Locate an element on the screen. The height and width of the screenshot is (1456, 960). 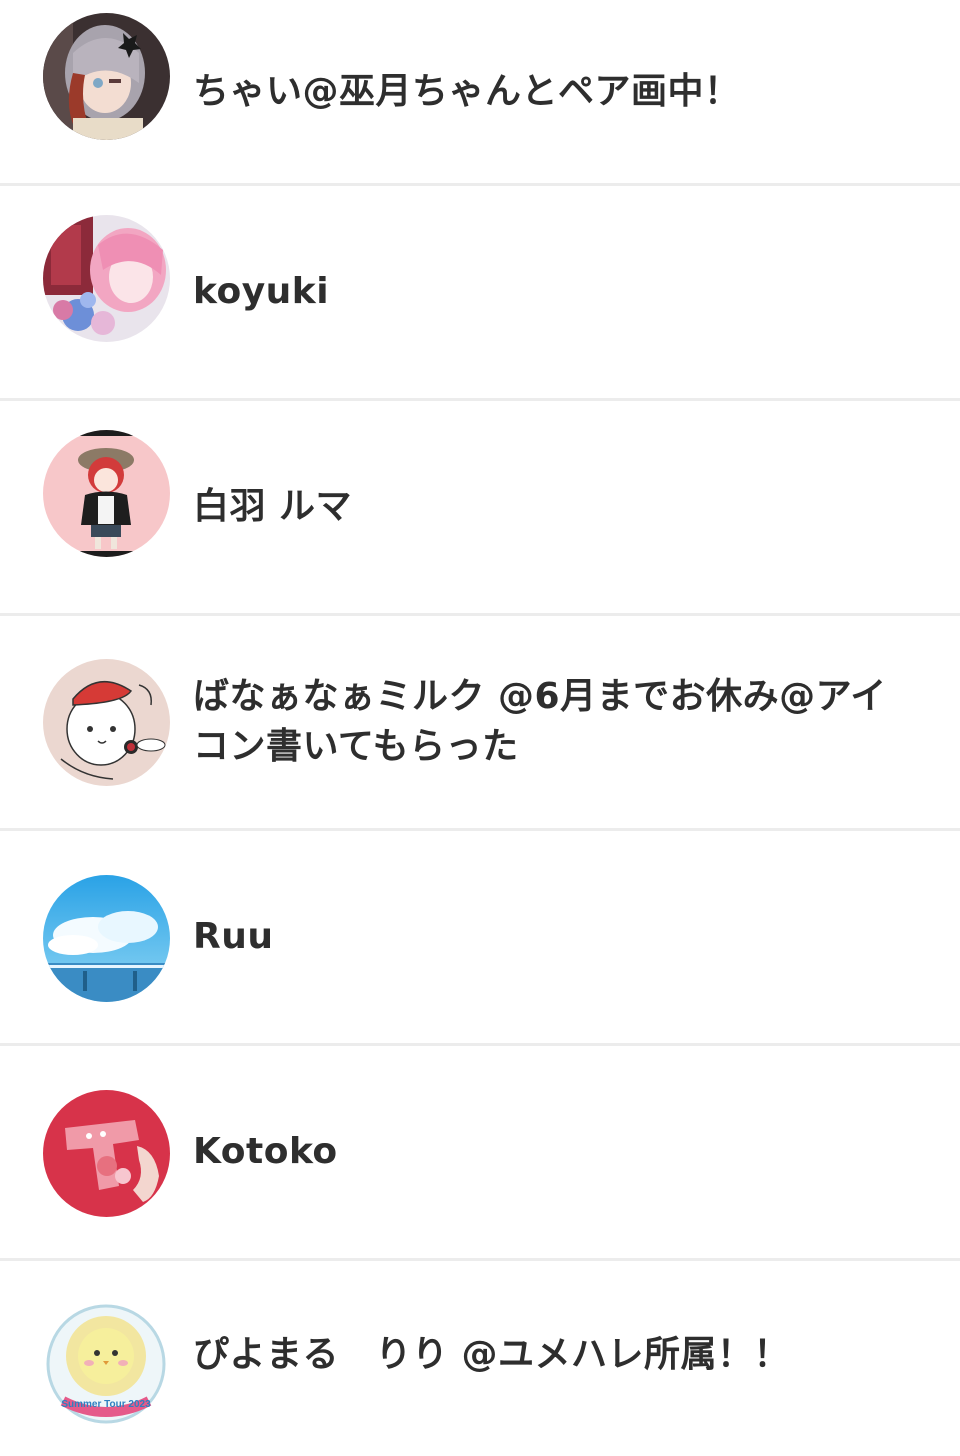
list-item: Summer Tour 2023 ぴよまる りり @ユメハレ所属！！ is located at coordinates (480, 1355).